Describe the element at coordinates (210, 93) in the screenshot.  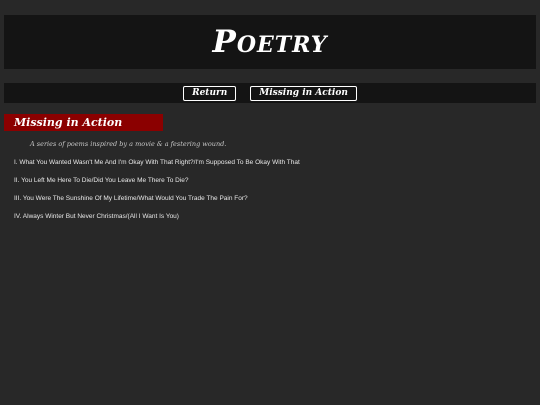
I see `return-button: Return` at that location.